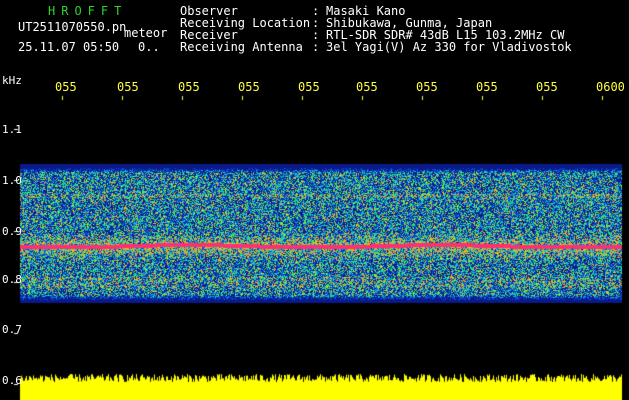 This screenshot has height=400, width=629. What do you see at coordinates (12, 380) in the screenshot?
I see `y-tick-label: 0.6` at bounding box center [12, 380].